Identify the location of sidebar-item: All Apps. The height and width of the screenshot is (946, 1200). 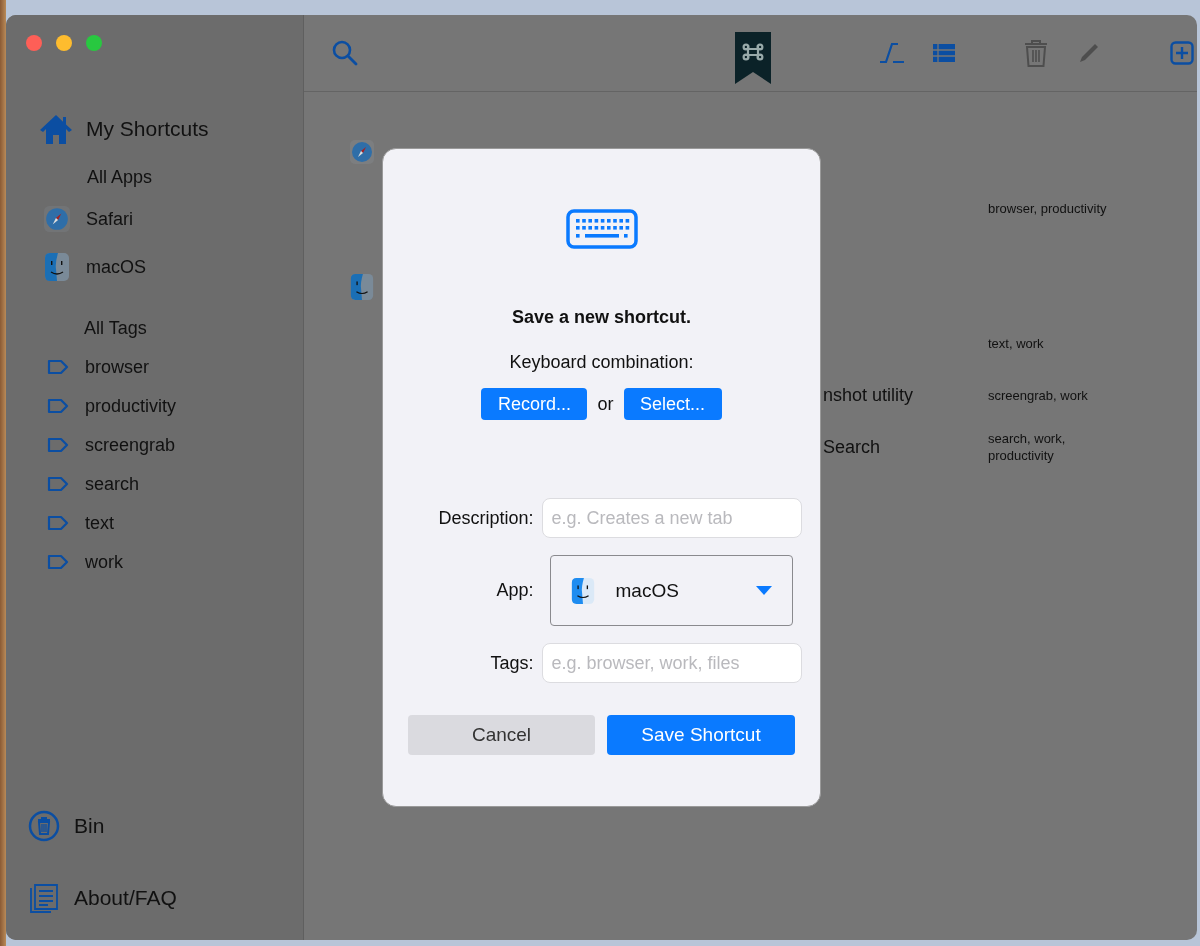
(120, 177).